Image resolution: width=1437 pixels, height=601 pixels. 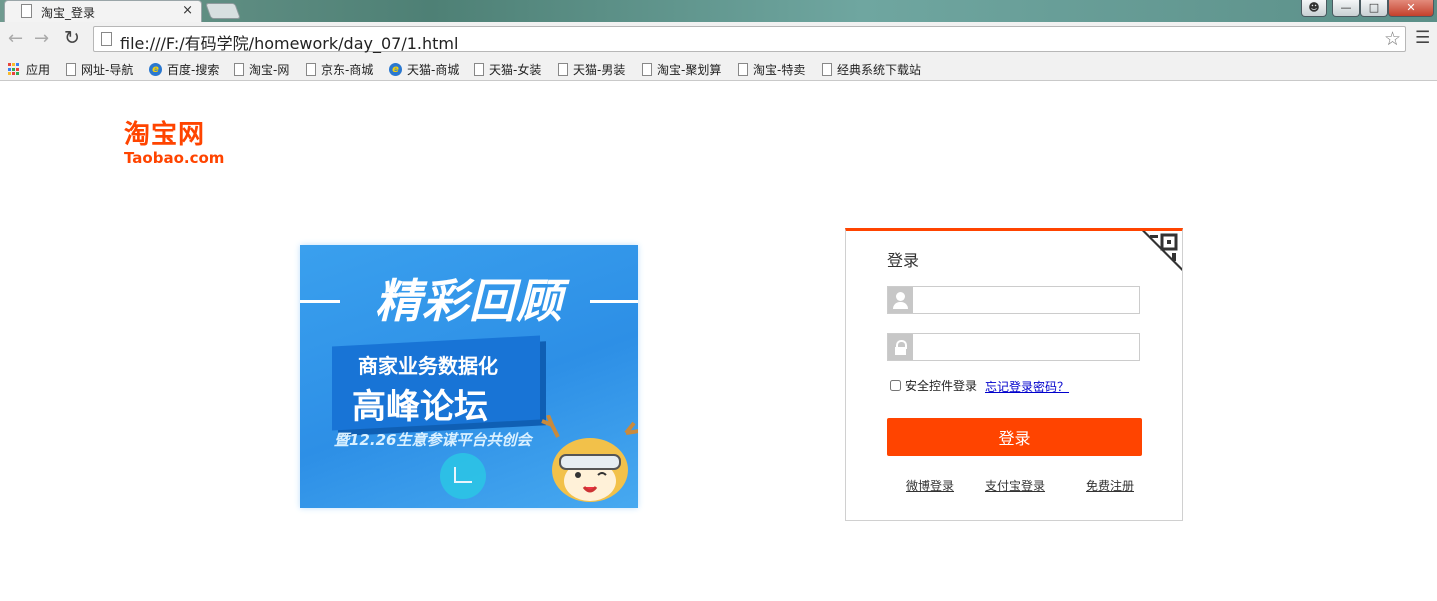 I want to click on address-bar: file:///F:/有码学院/homework/day_07/1.html ☆, so click(x=749, y=40).